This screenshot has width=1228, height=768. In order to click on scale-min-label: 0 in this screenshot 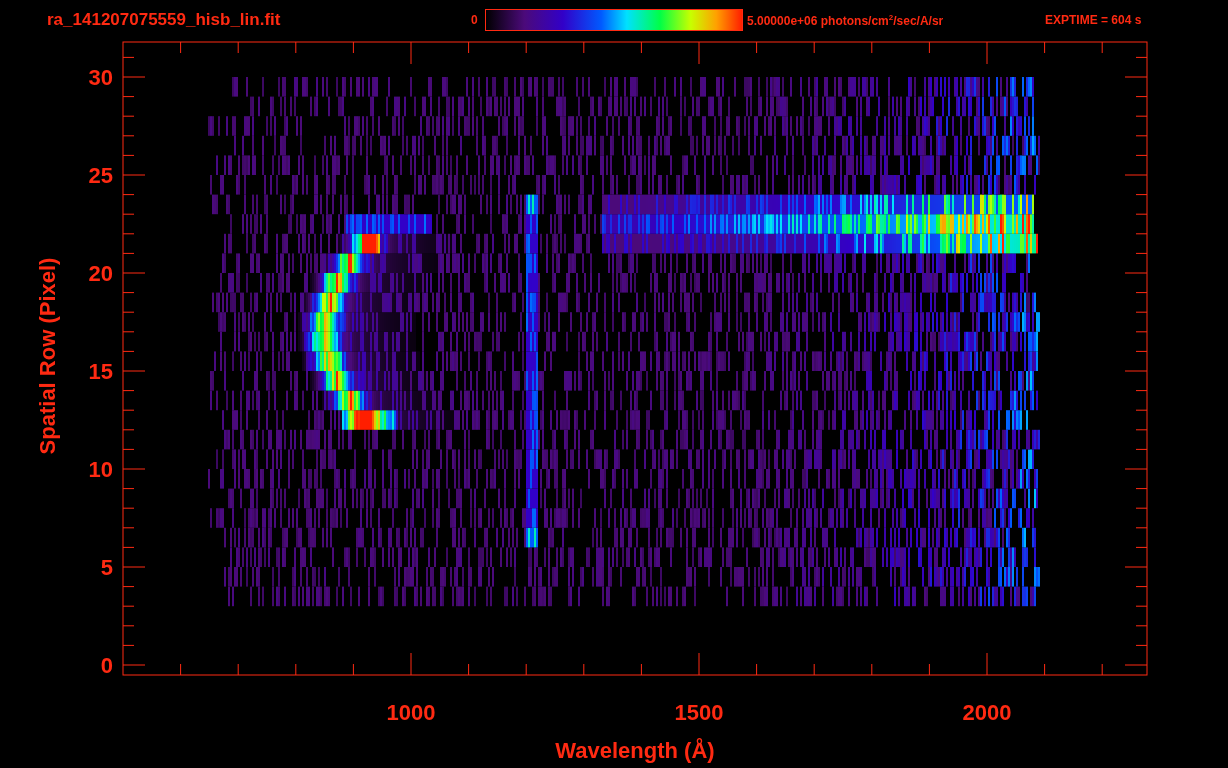, I will do `click(475, 20)`.